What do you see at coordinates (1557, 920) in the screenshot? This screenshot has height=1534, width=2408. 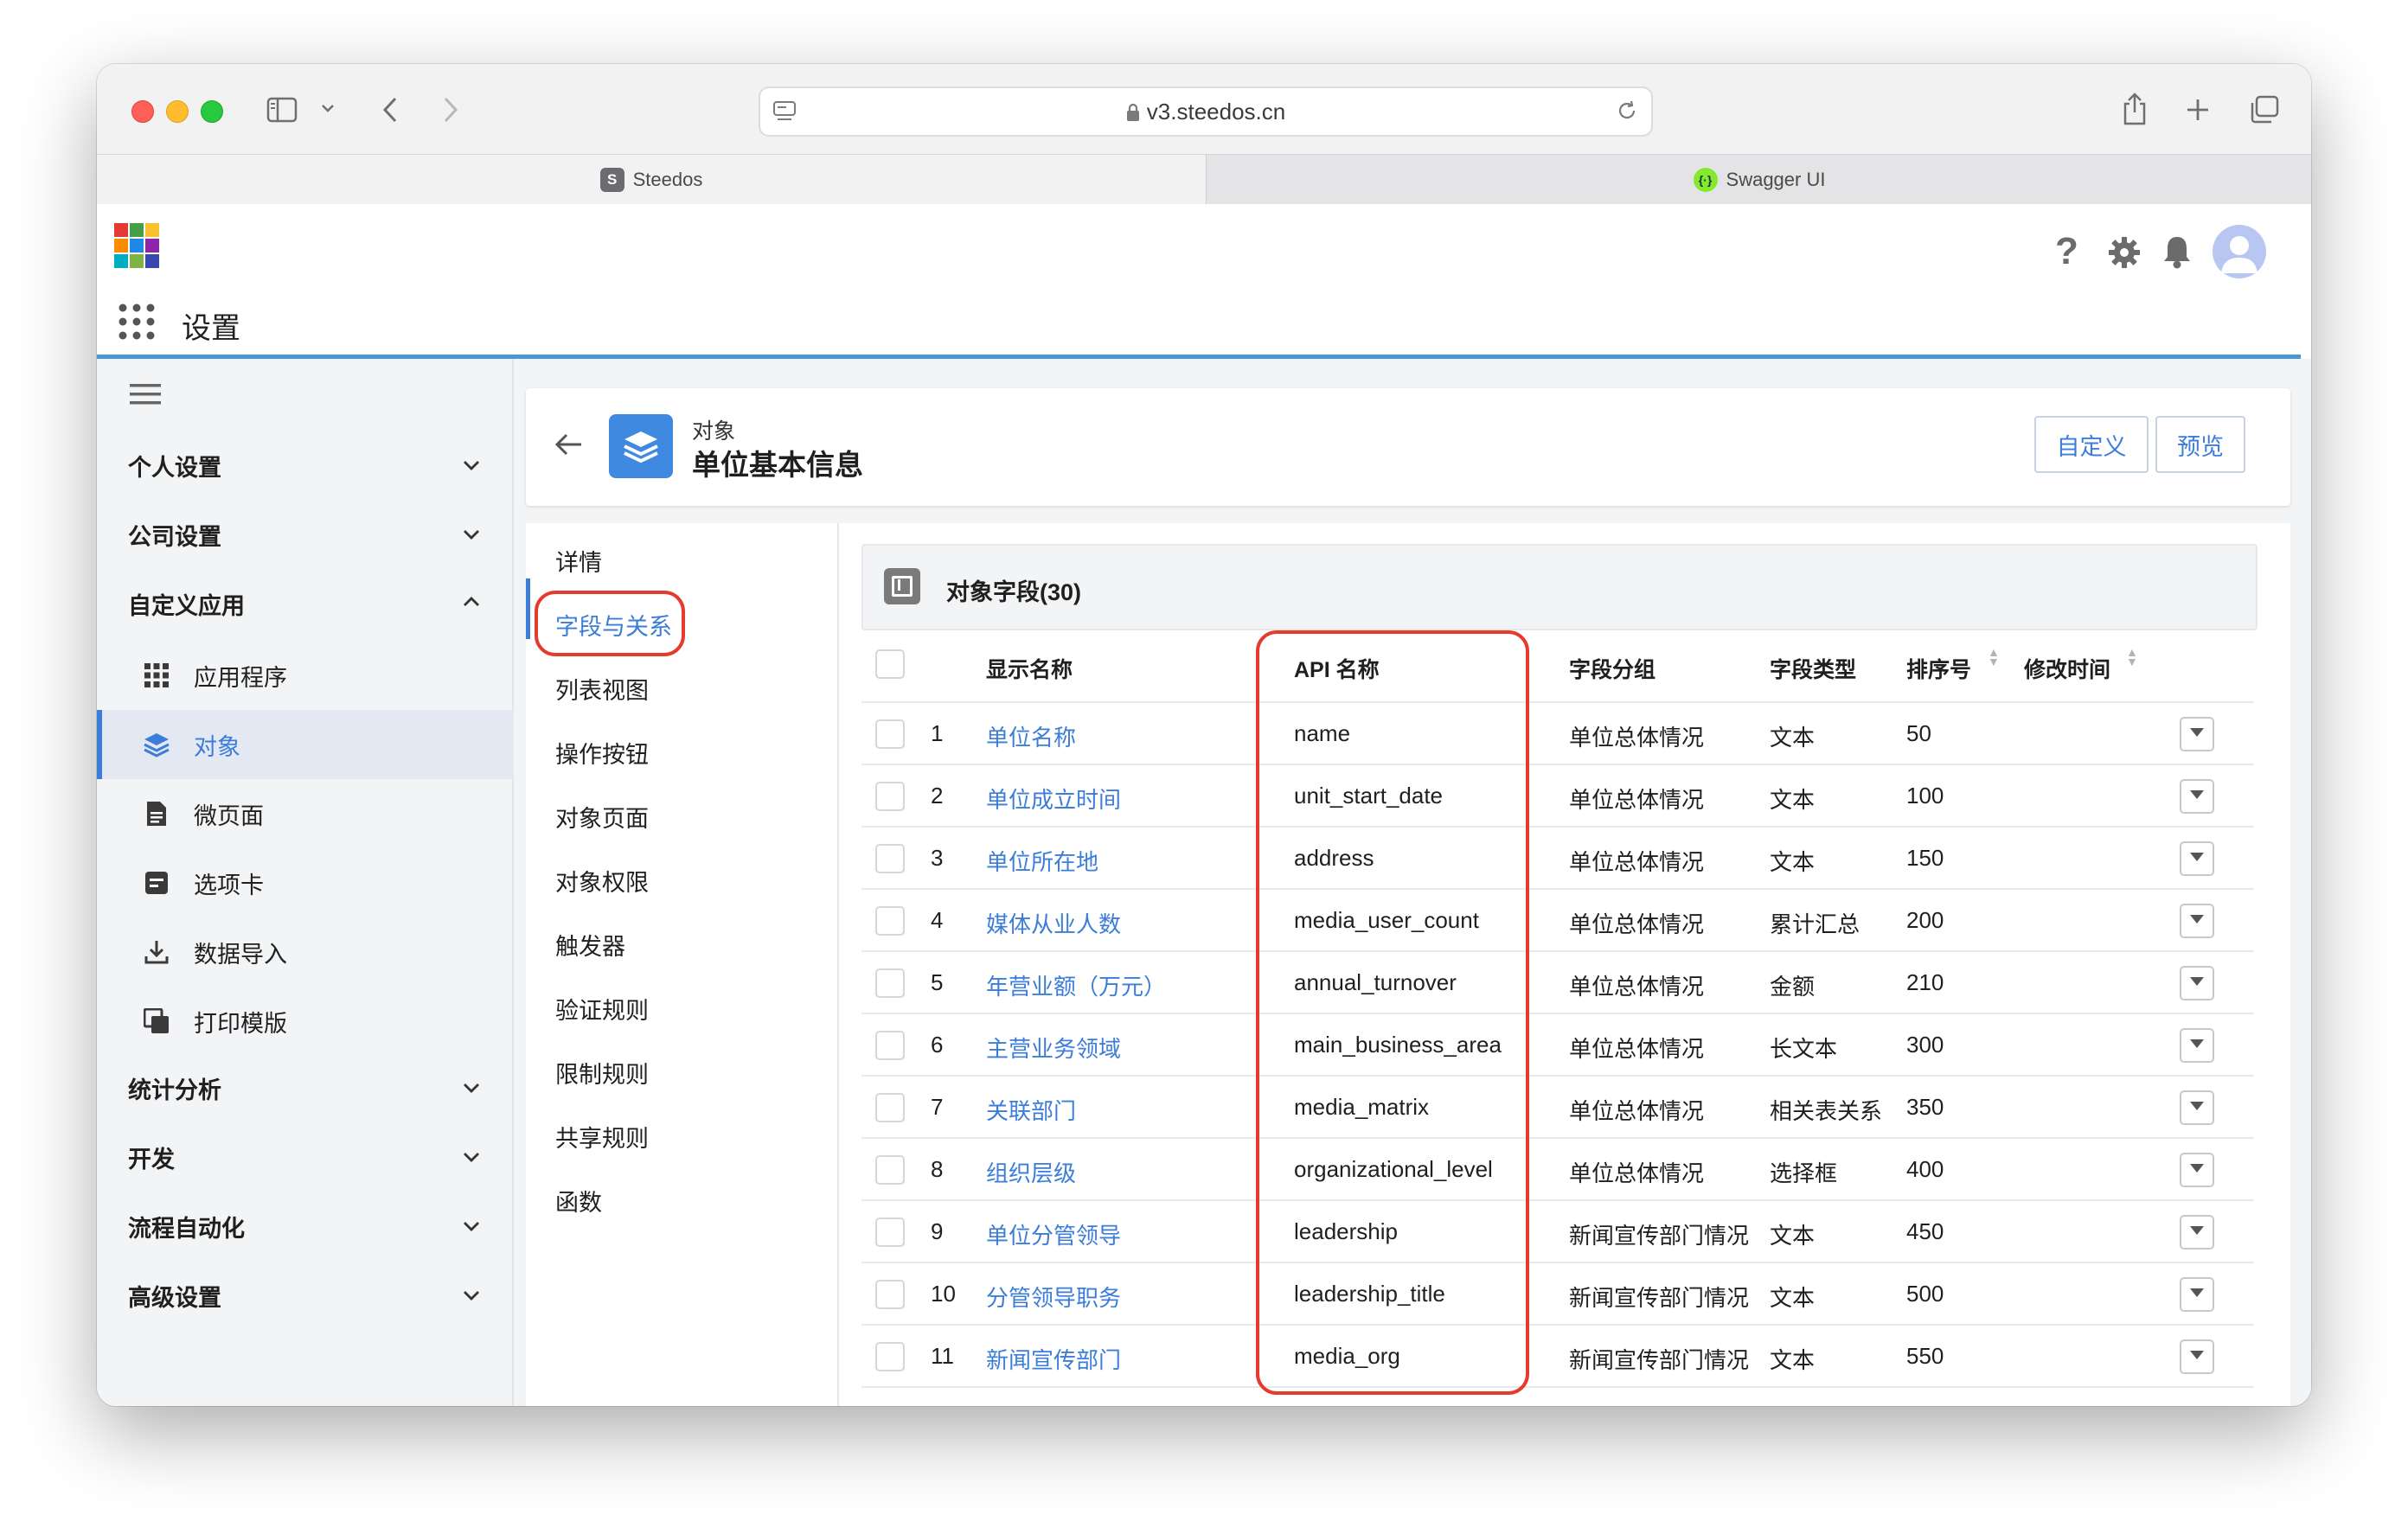 I see `table-row: 4 媒体从业人数 media_user_count 单位总体情况 累计汇总 200` at bounding box center [1557, 920].